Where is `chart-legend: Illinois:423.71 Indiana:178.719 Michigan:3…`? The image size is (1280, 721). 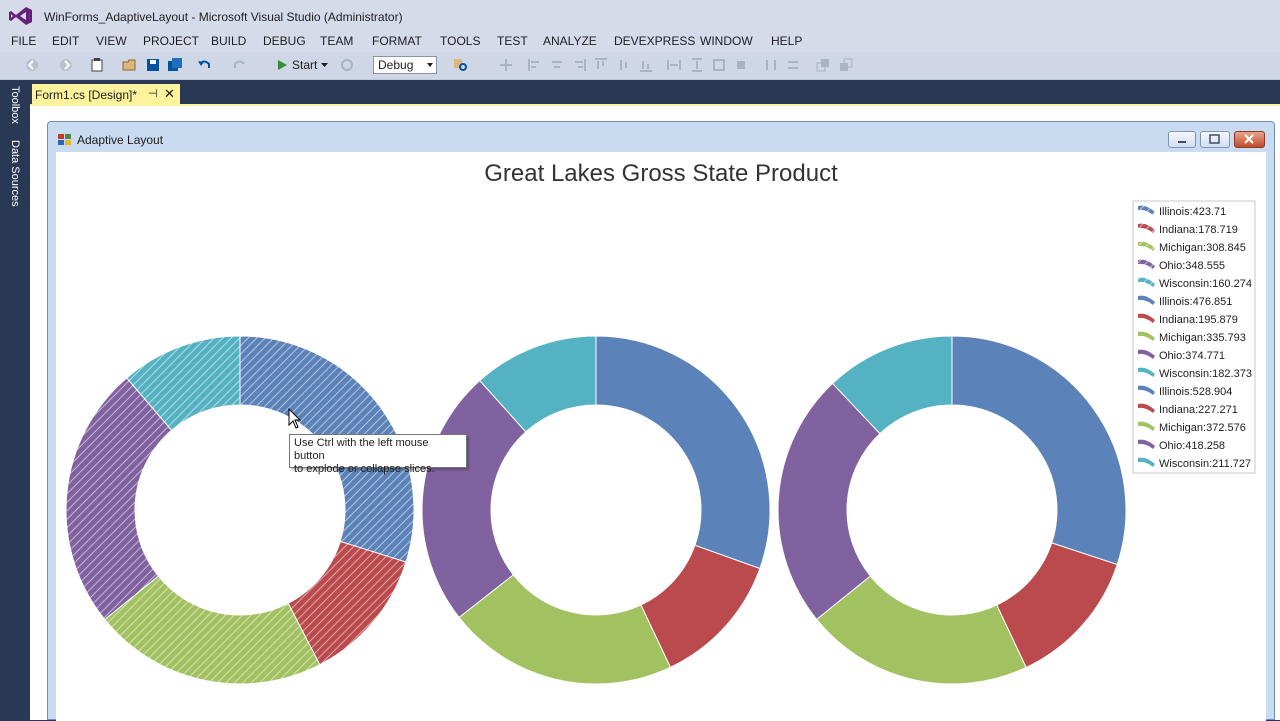 chart-legend: Illinois:423.71 Indiana:178.719 Michigan:3… is located at coordinates (1194, 337).